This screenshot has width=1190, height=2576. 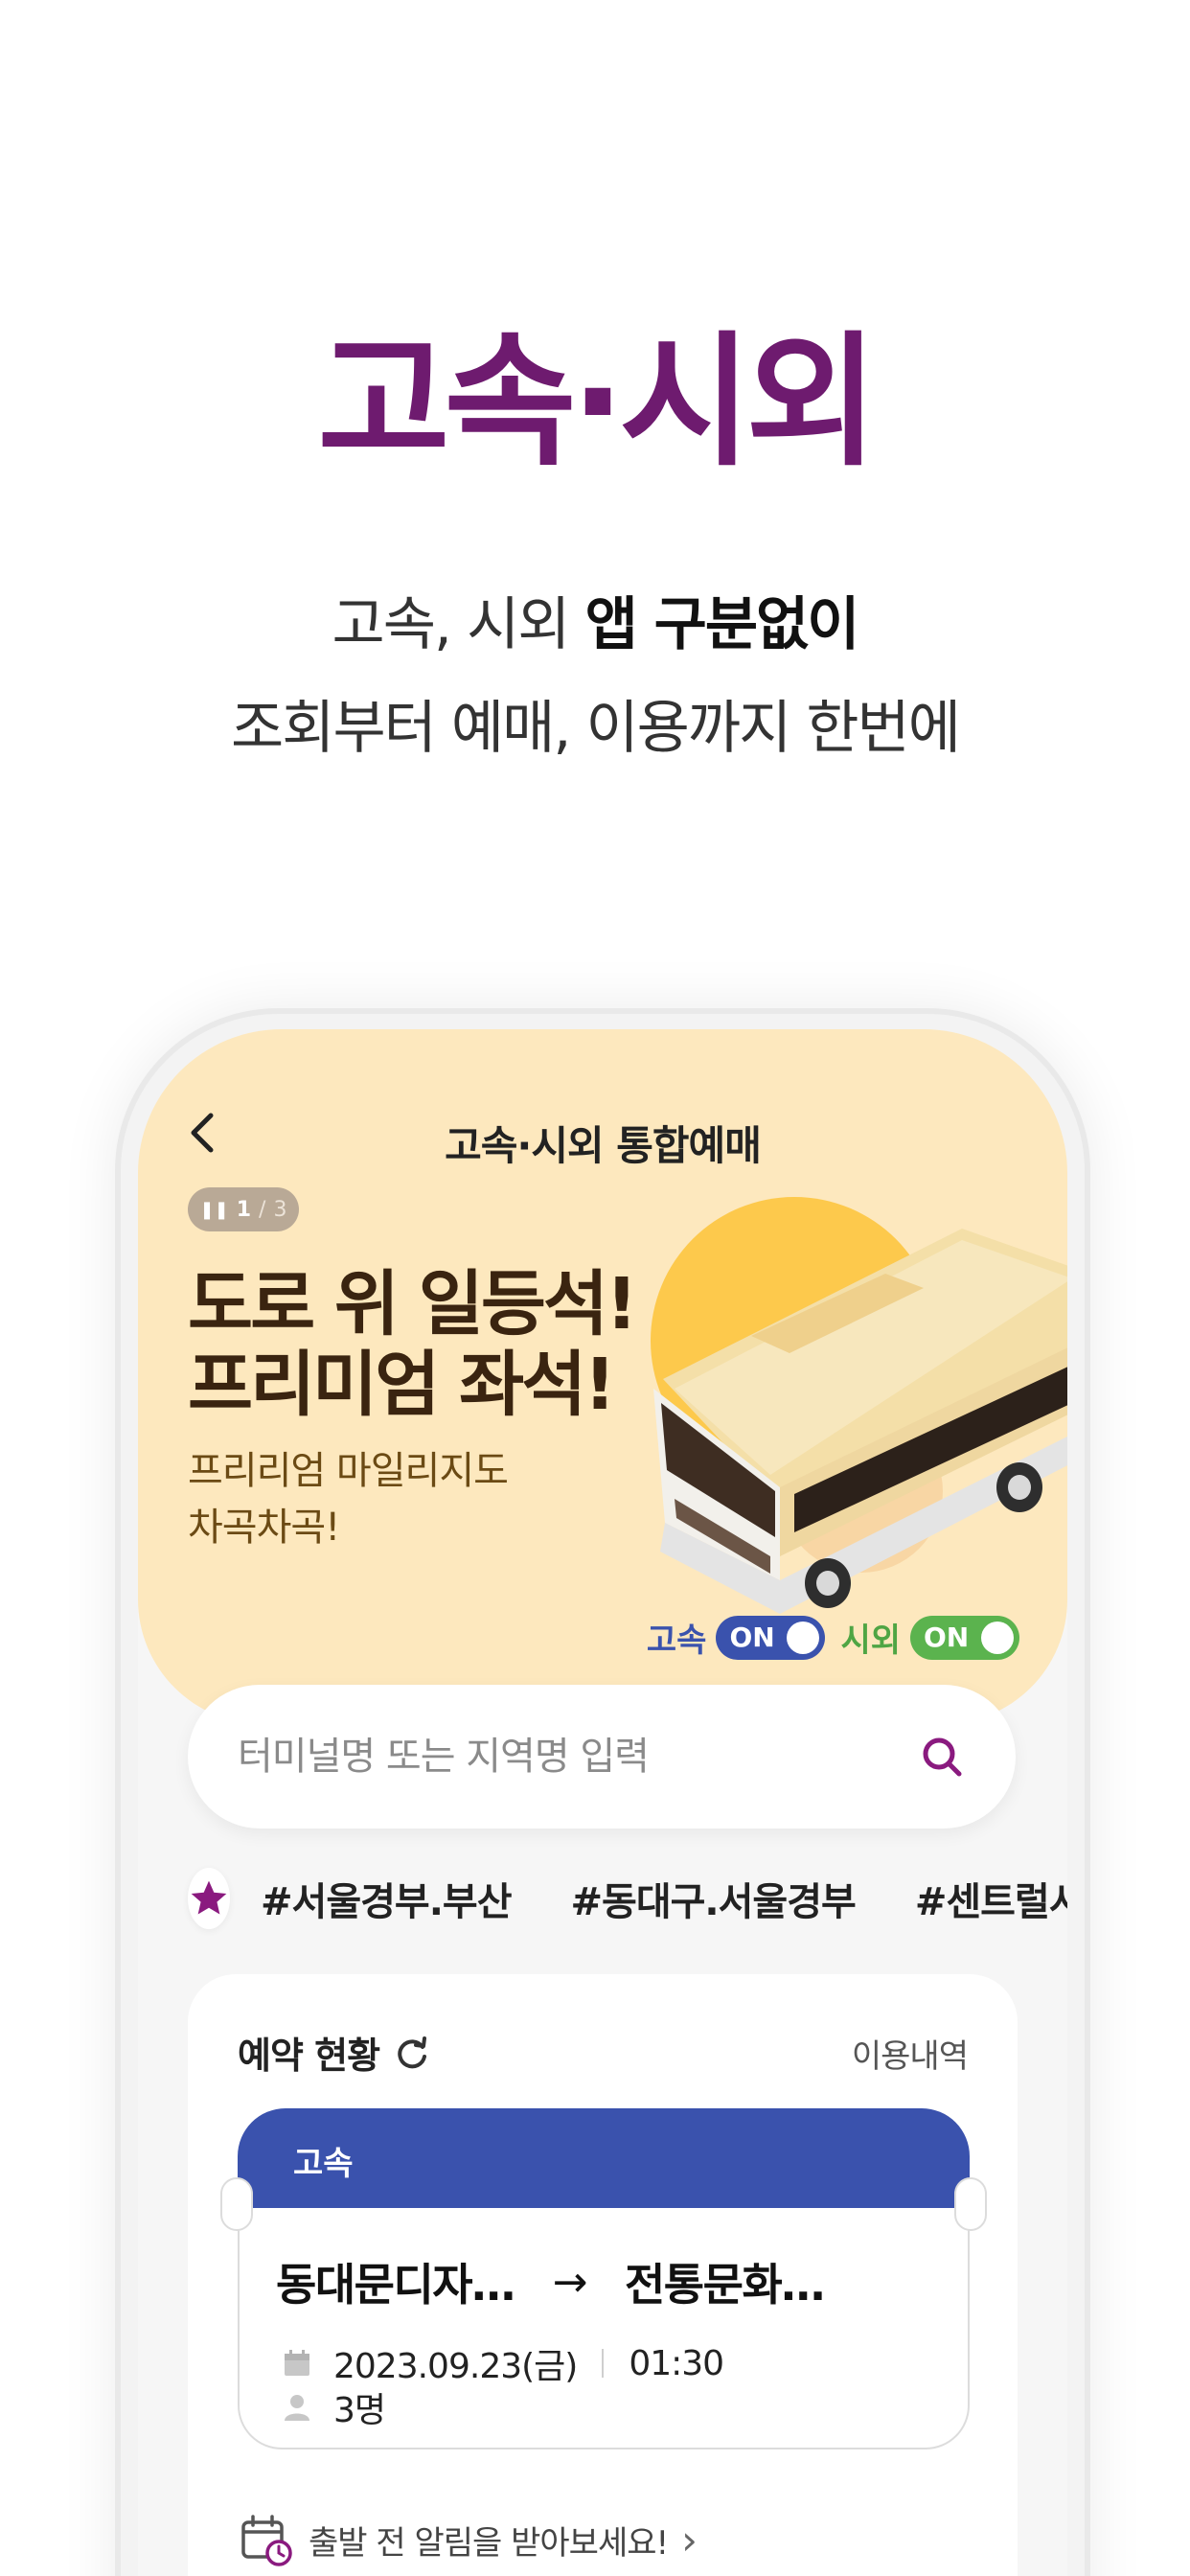 I want to click on page-title: 고속·시외 통합예매, so click(x=604, y=1145).